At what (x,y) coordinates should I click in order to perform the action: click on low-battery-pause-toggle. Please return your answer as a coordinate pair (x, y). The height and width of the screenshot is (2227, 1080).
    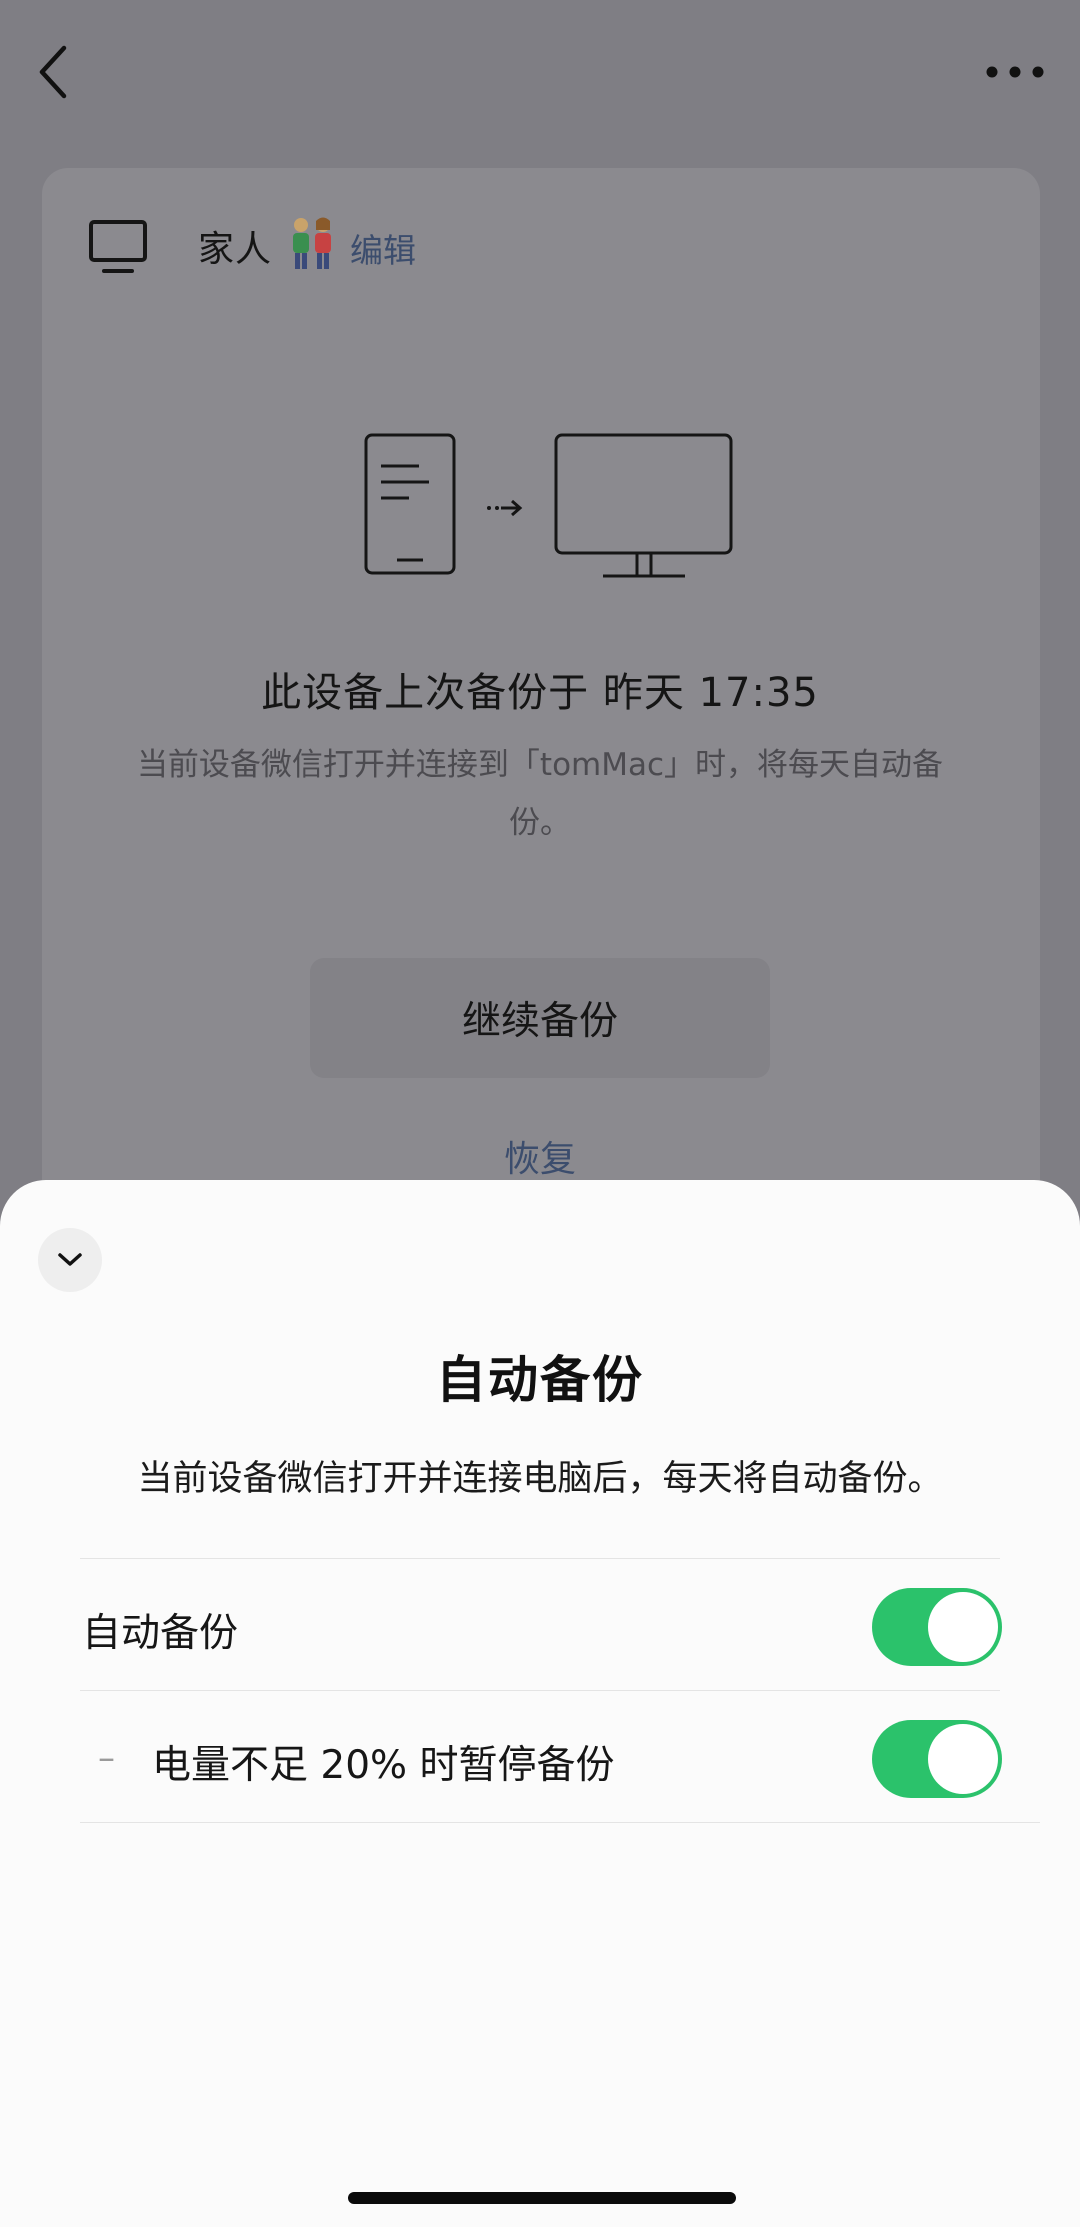
    Looking at the image, I should click on (937, 1759).